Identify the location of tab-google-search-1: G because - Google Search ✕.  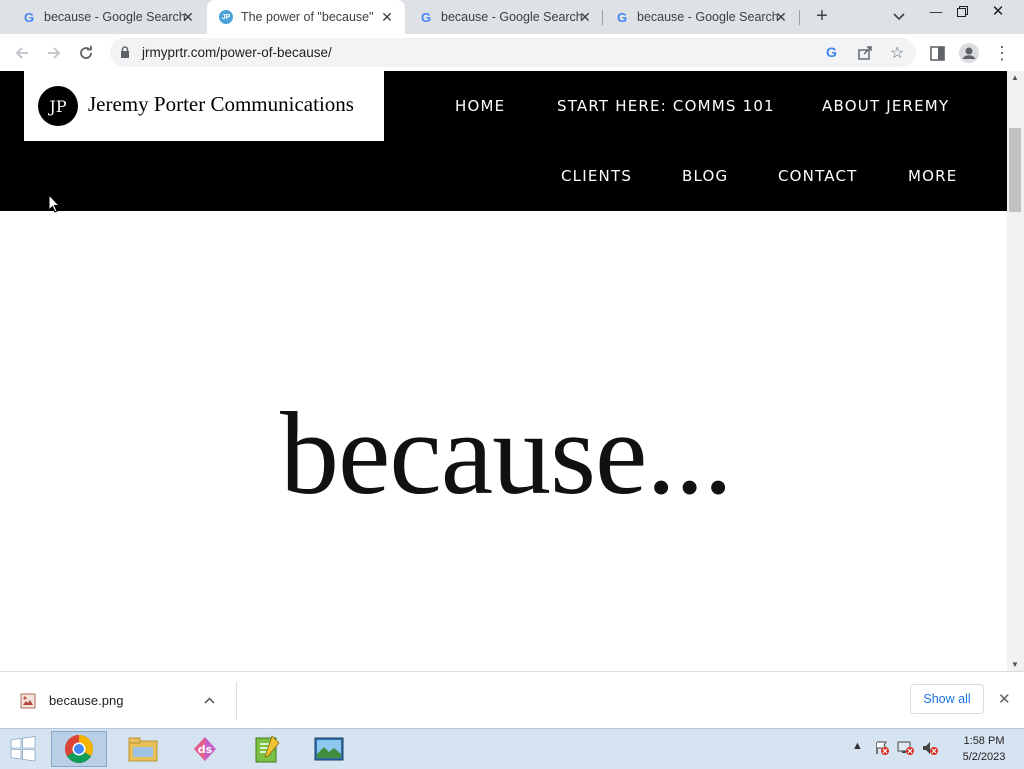
(103, 17).